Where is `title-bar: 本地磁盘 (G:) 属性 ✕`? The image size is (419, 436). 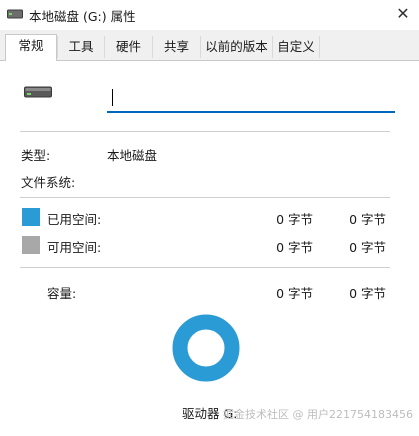 title-bar: 本地磁盘 (G:) 属性 ✕ is located at coordinates (209, 15).